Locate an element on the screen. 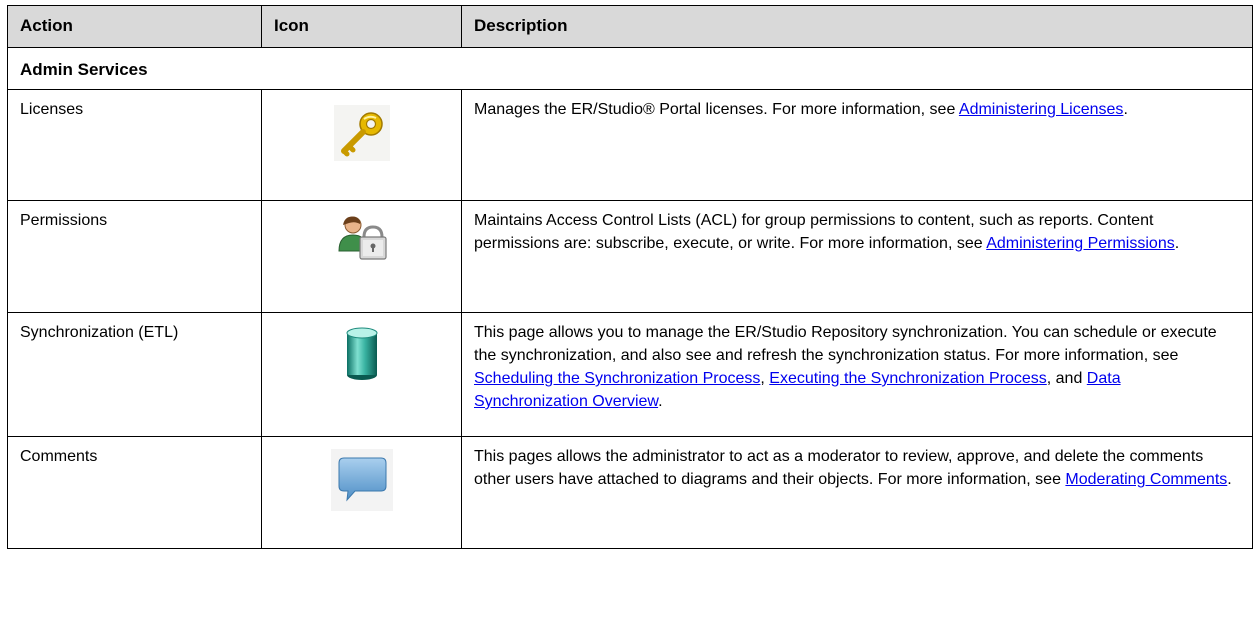 The width and height of the screenshot is (1257, 644). table-header-row: Action Icon Description is located at coordinates (630, 26).